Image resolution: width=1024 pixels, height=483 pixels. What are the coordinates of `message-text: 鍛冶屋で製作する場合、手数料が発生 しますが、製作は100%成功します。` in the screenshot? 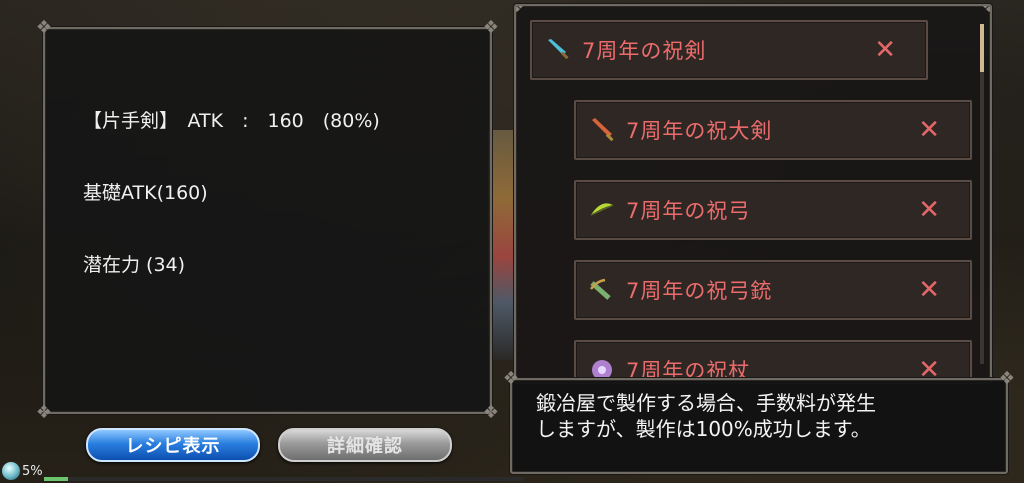 It's located at (706, 416).